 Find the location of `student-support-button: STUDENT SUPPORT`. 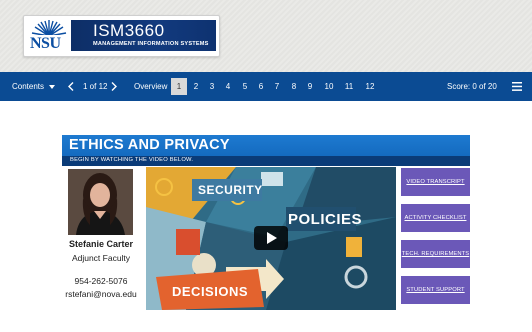

student-support-button: STUDENT SUPPORT is located at coordinates (435, 290).